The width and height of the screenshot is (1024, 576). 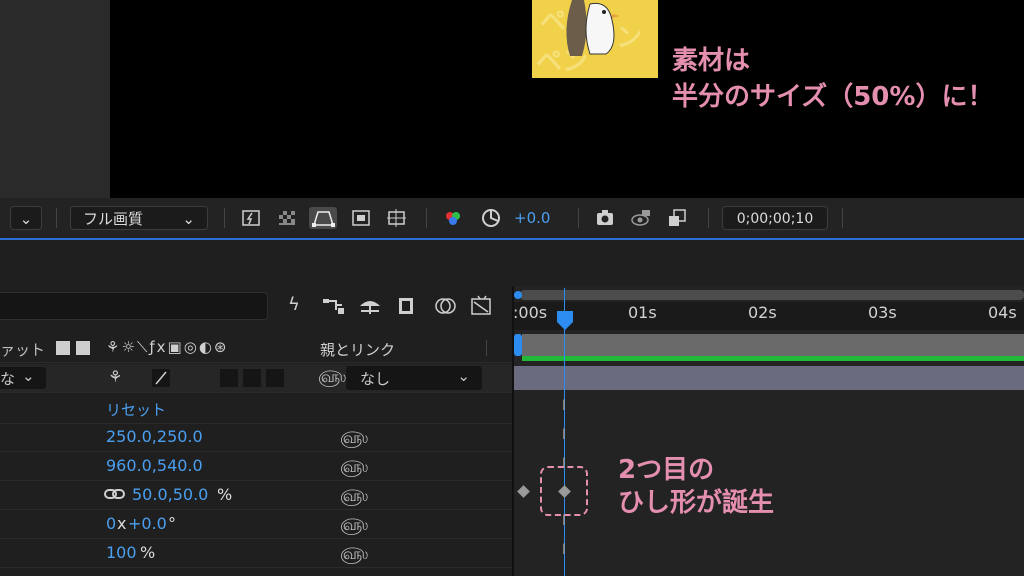 I want to click on viewer-toolbar: ⌄ フル画質 ⌄ +0.0 0;00;00;10, so click(x=512, y=219).